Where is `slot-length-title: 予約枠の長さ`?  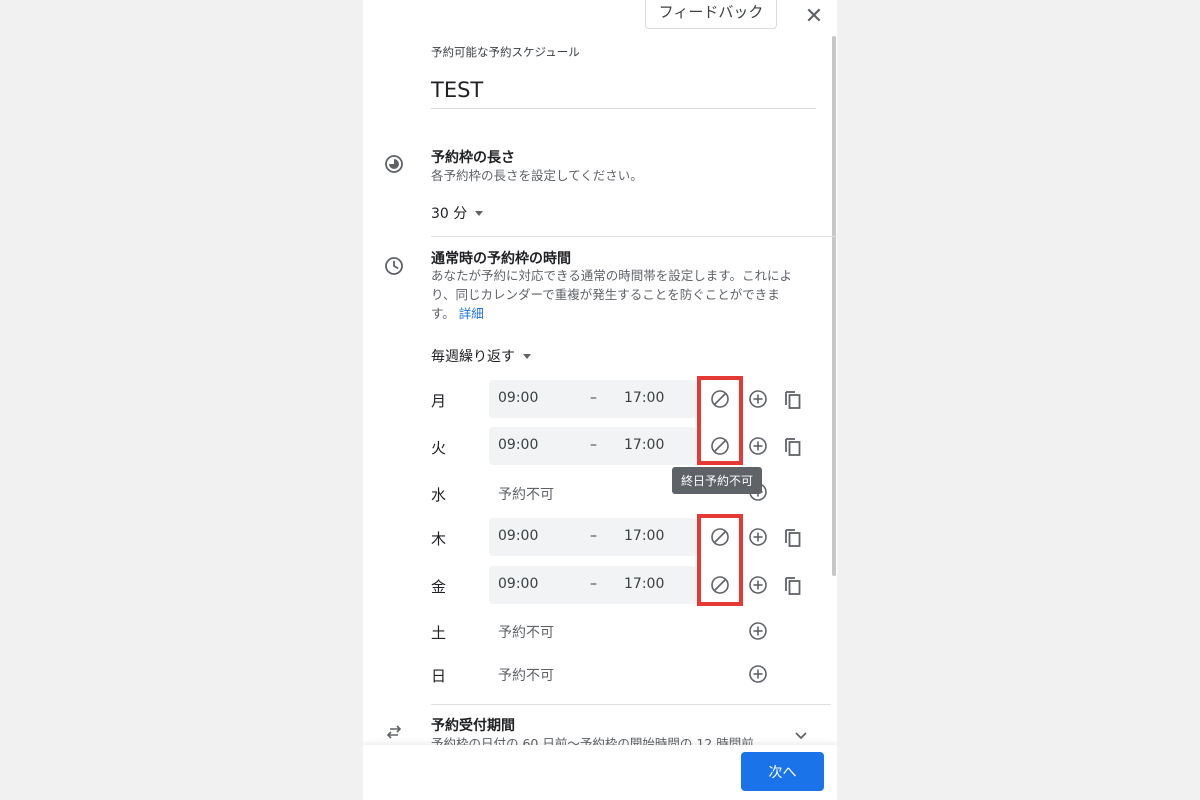 slot-length-title: 予約枠の長さ is located at coordinates (473, 158).